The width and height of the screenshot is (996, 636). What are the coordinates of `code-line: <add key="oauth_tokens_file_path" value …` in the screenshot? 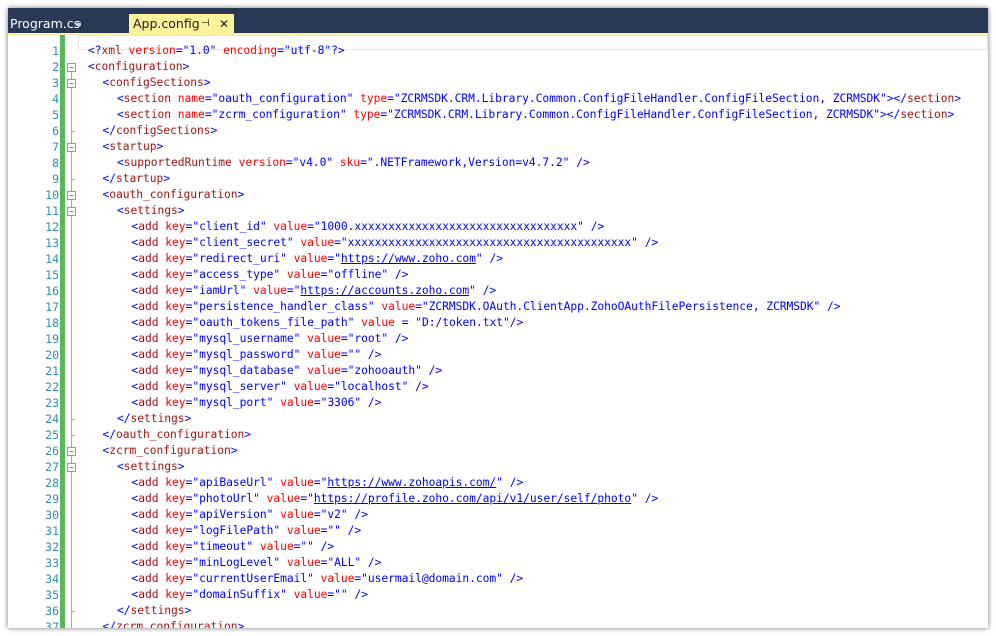 It's located at (328, 323).